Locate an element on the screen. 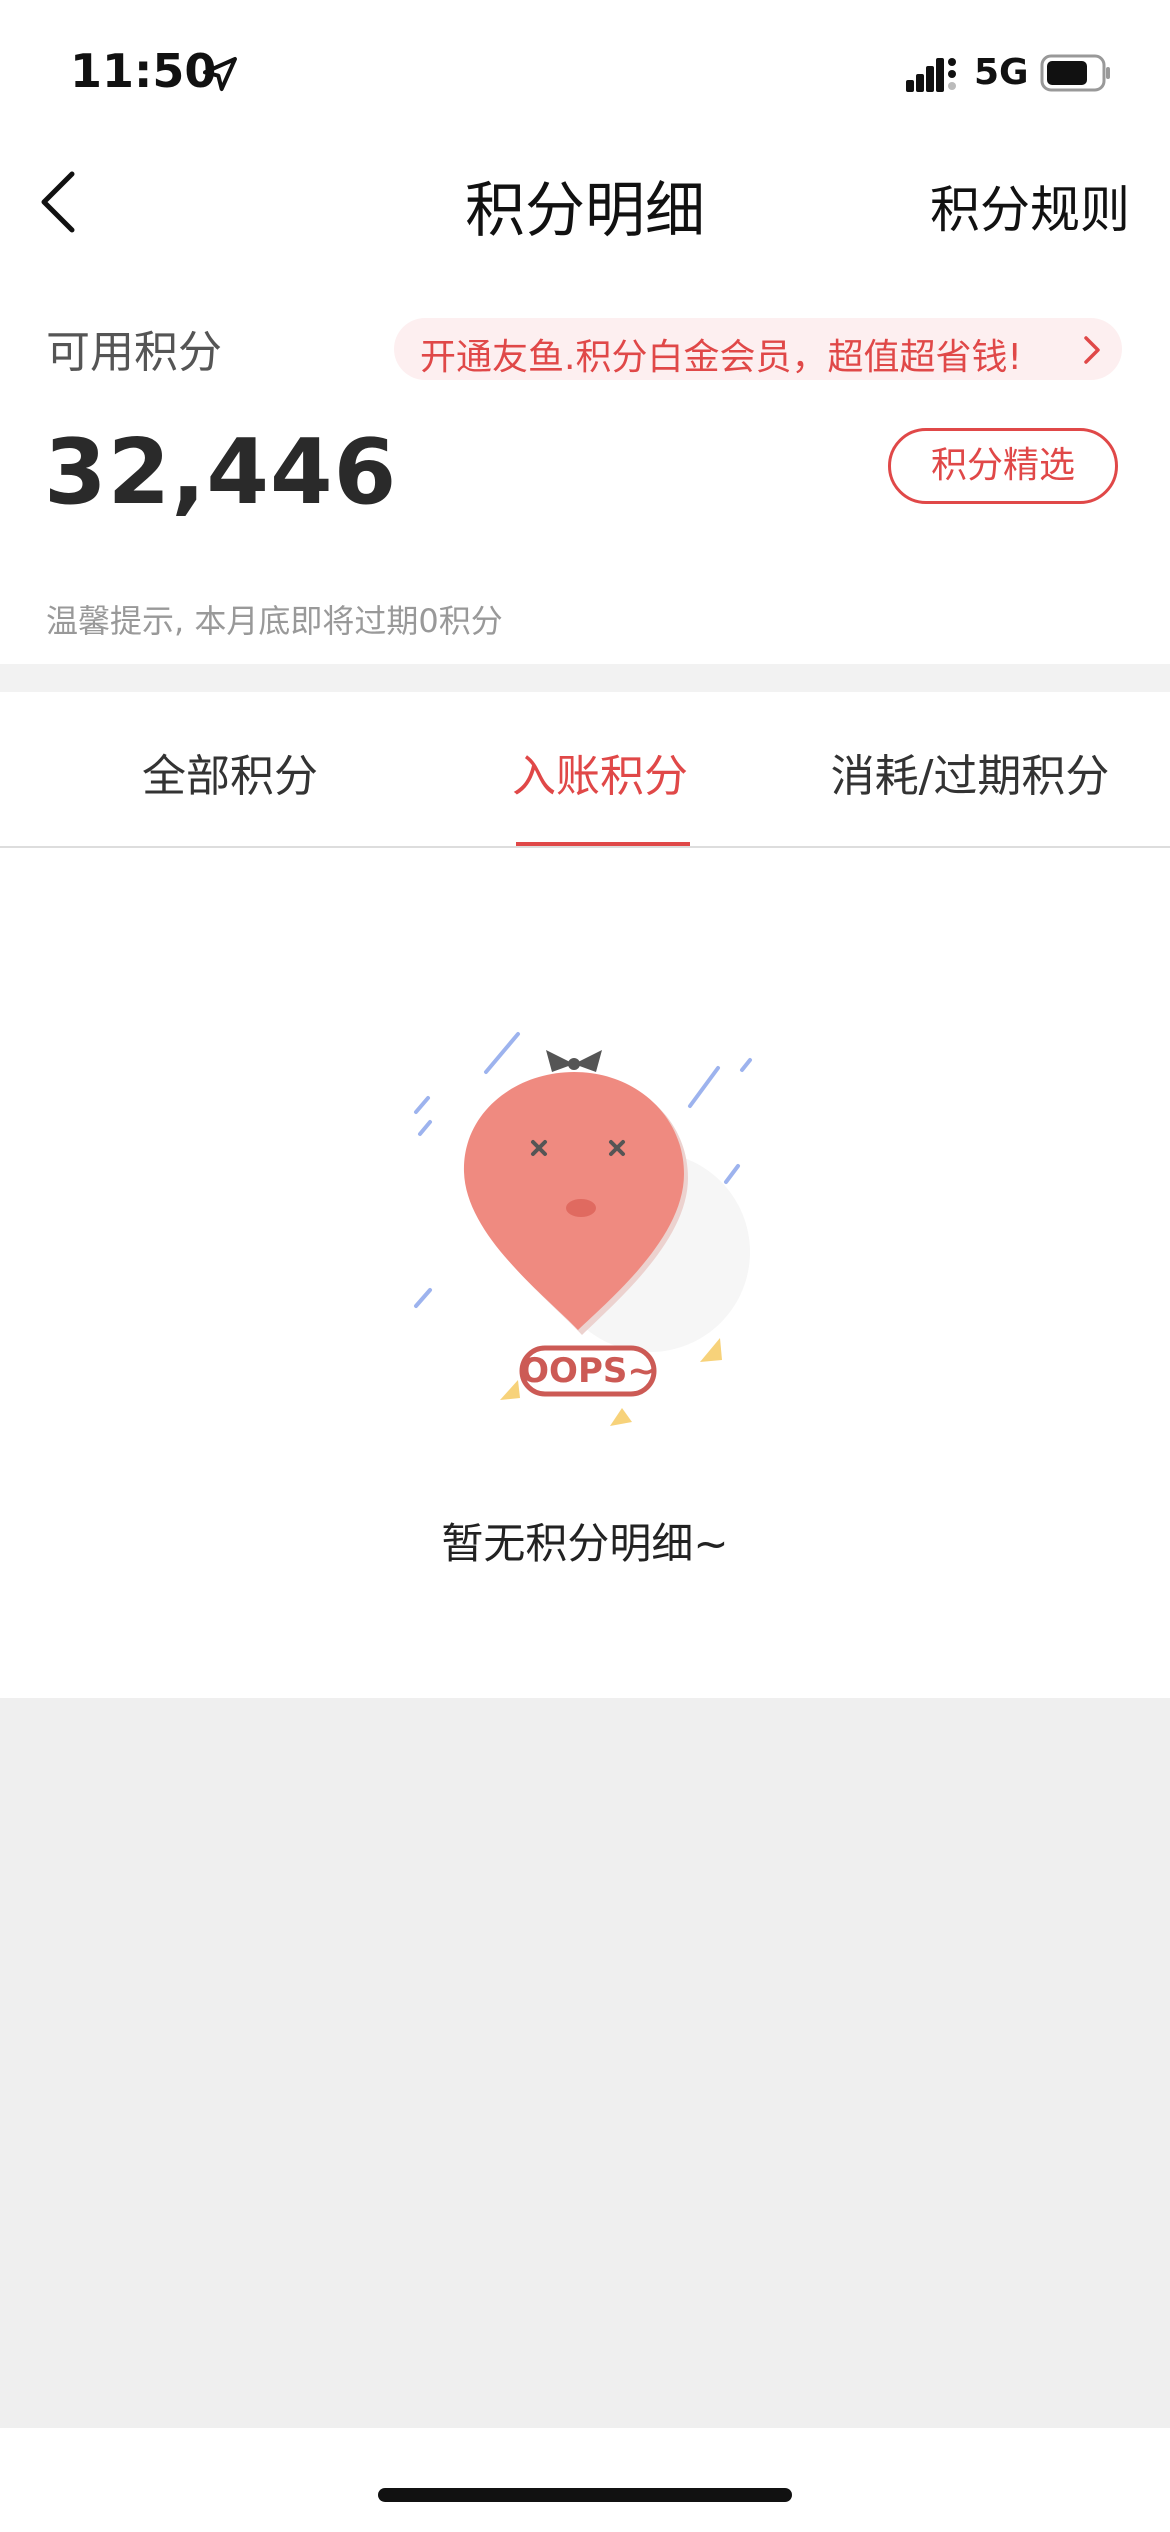  membership-promo-banner: 开通友鱼.积分白金会员，超值超省钱! is located at coordinates (758, 349).